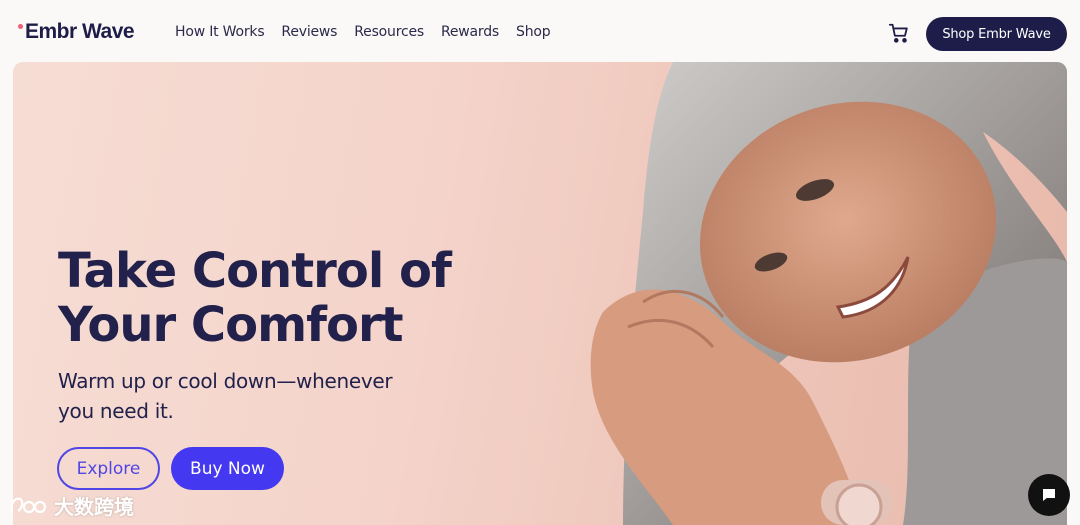 The image size is (1080, 525). I want to click on logo-dot, so click(20, 26).